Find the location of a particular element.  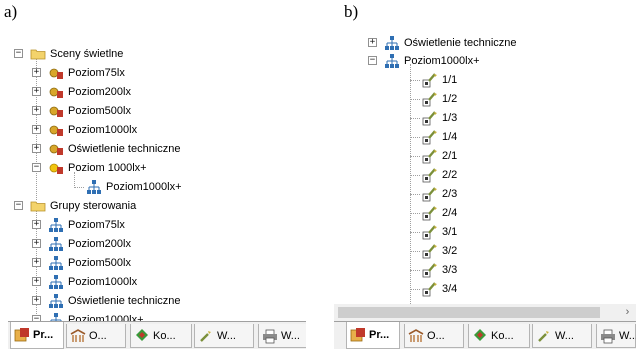

tree-item-label: 3/3 is located at coordinates (450, 269).